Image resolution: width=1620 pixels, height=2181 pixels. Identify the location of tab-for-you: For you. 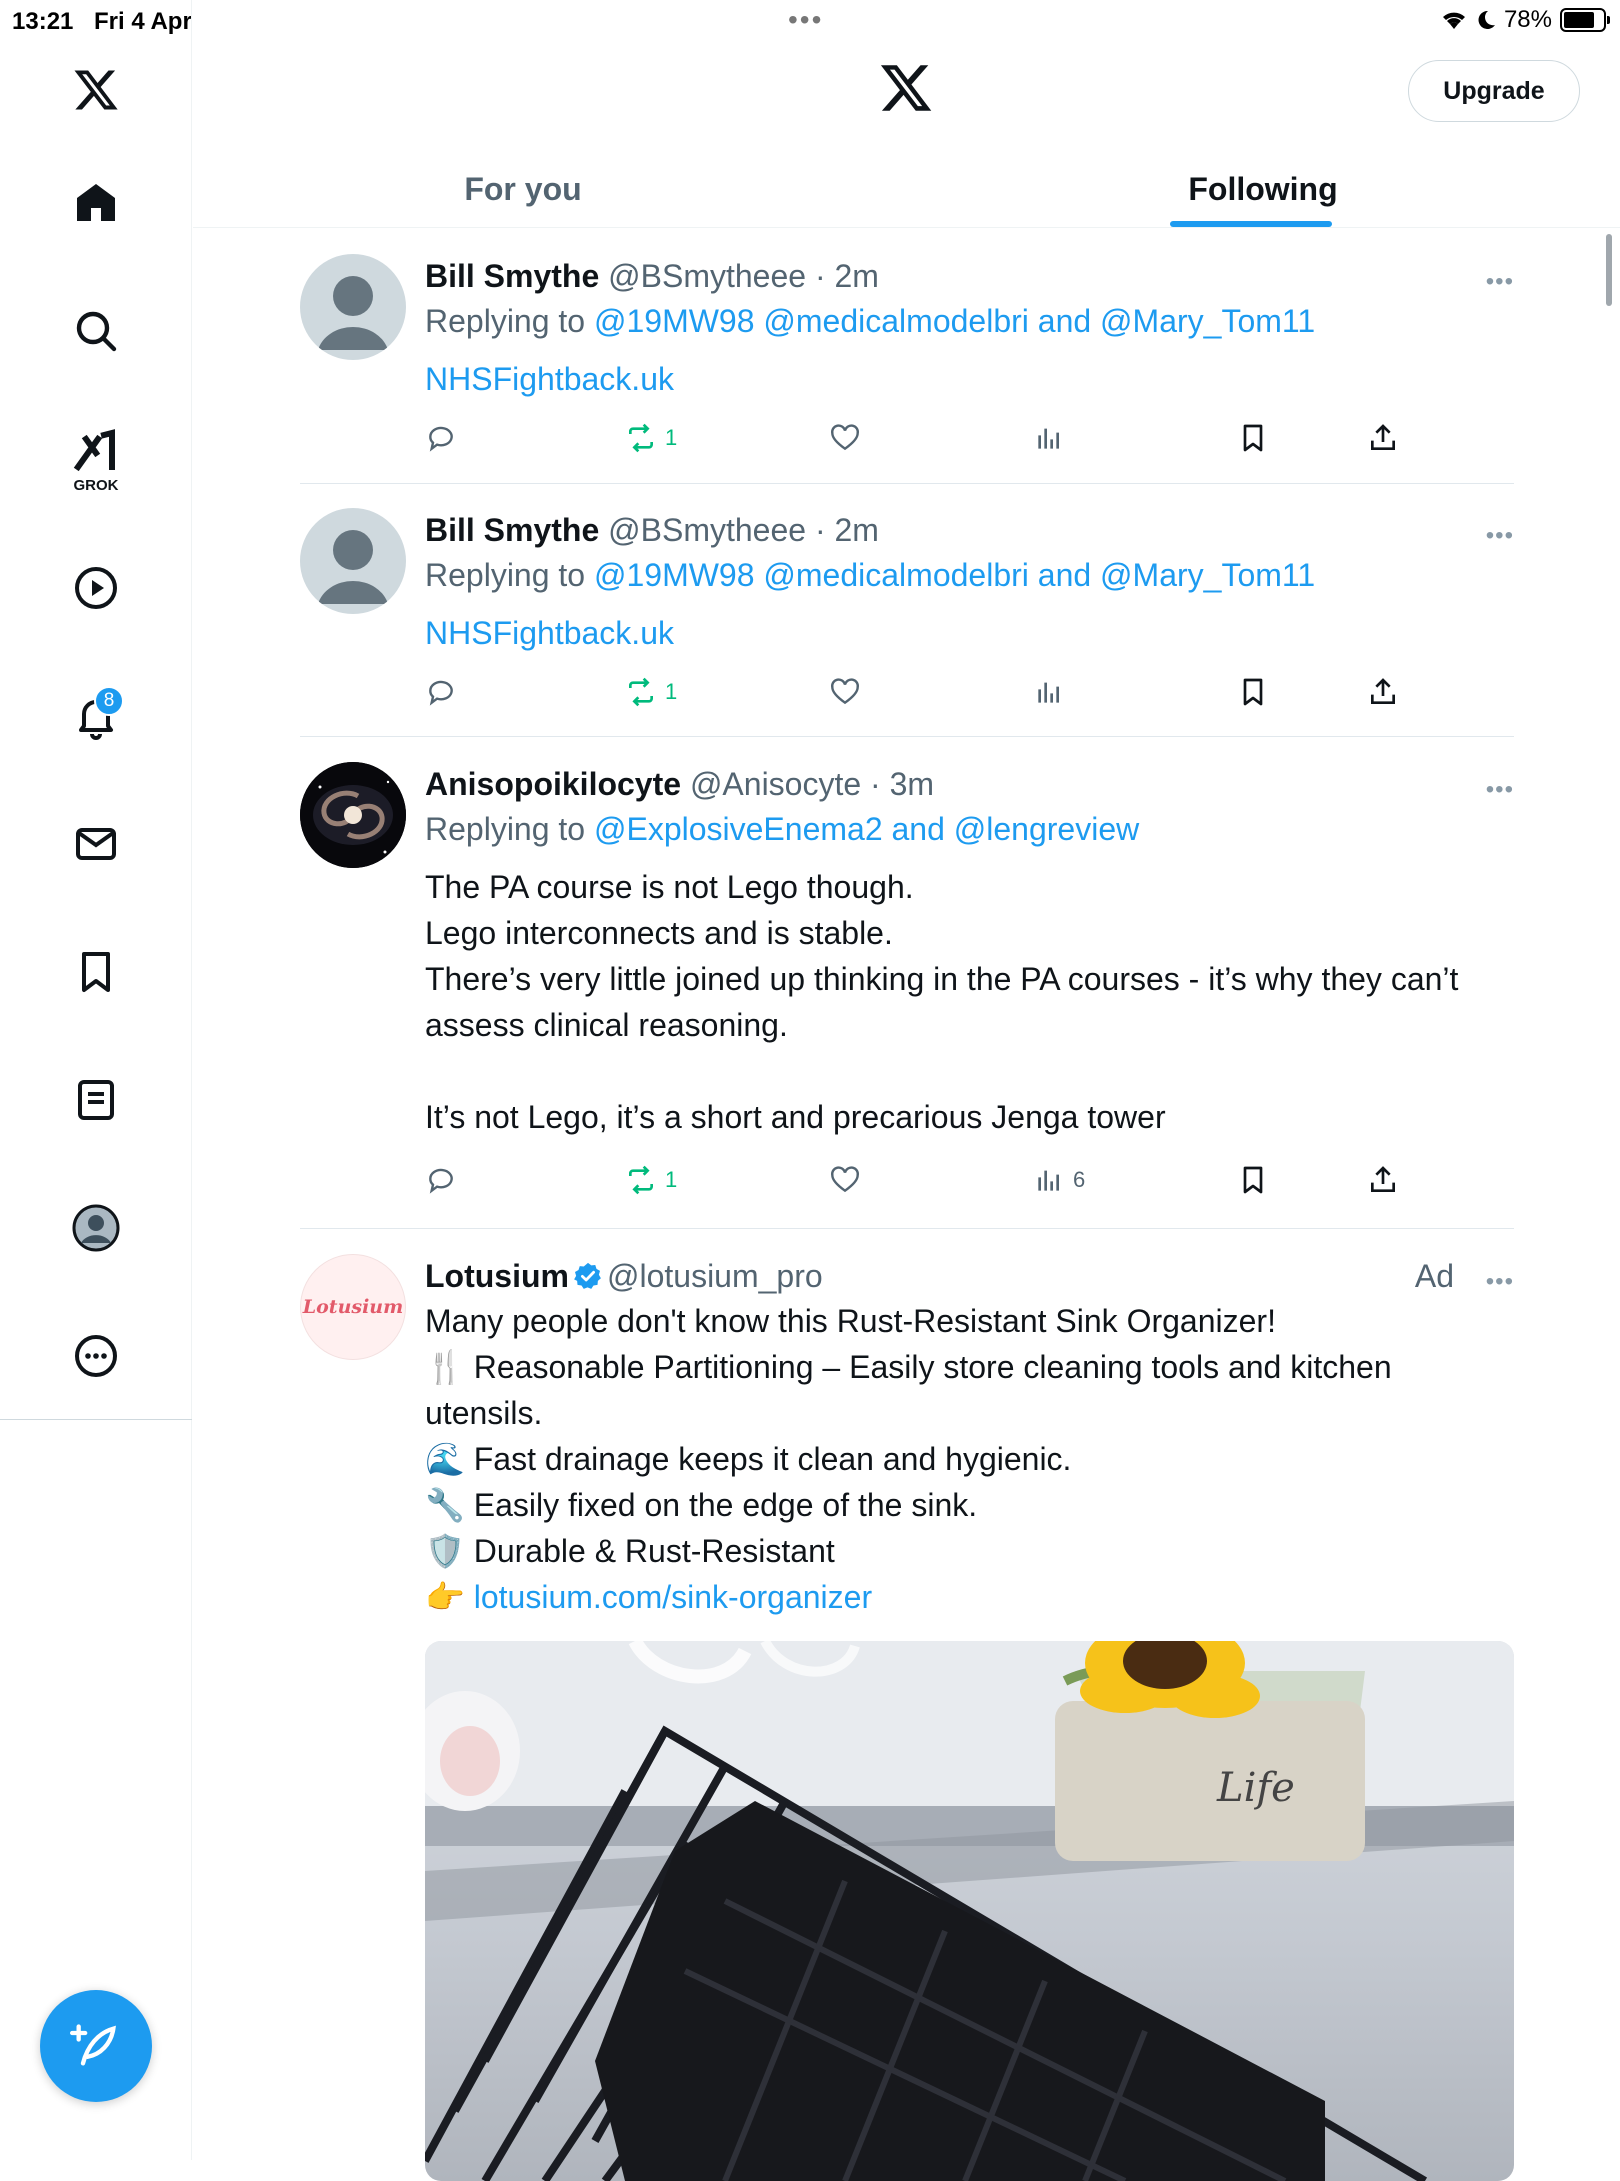
(523, 189).